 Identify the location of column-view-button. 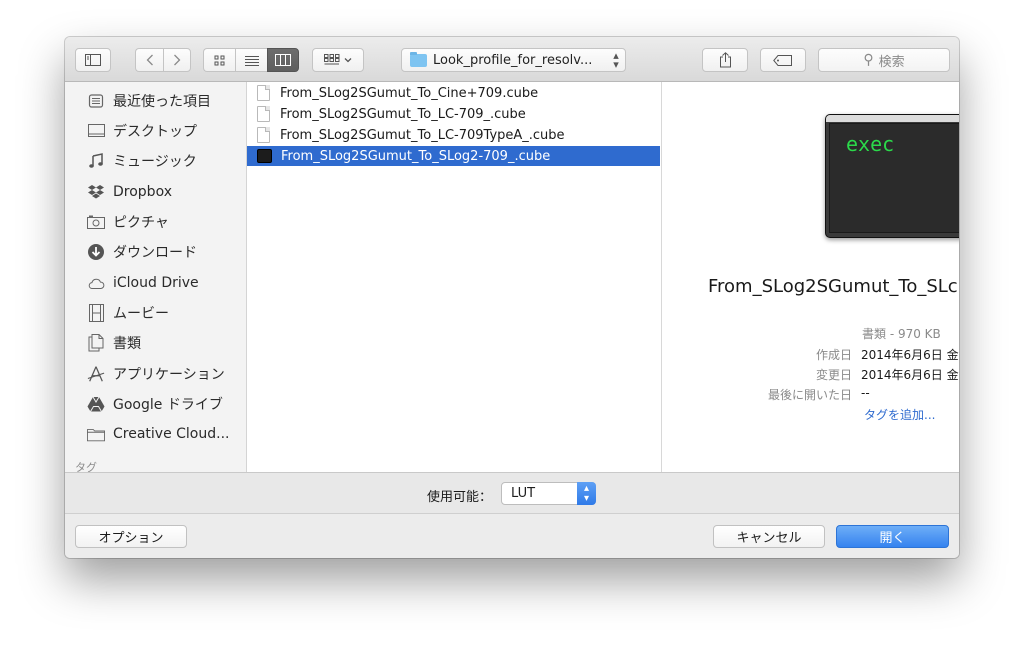
(283, 60).